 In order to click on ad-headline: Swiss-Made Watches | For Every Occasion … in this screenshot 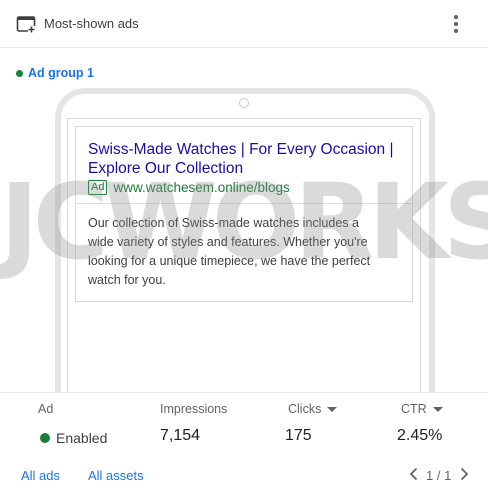, I will do `click(246, 159)`.